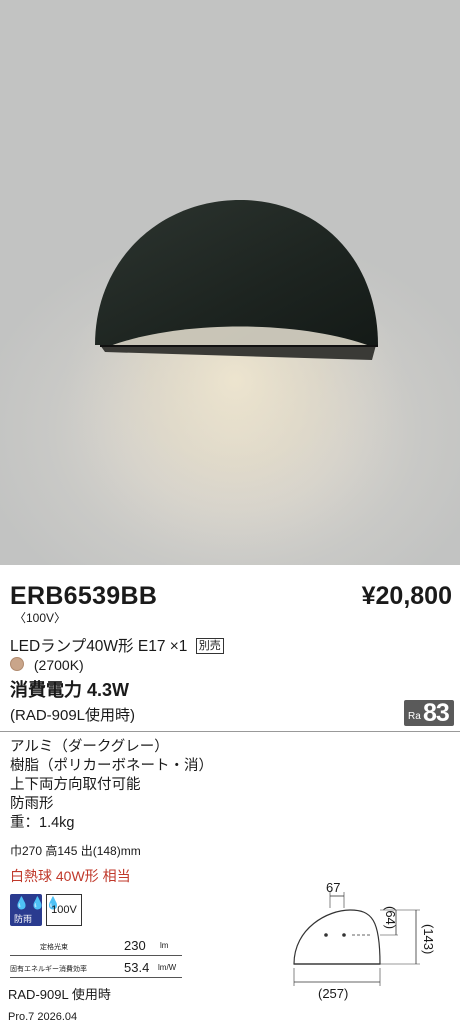 This screenshot has width=460, height=1028. Describe the element at coordinates (333, 993) in the screenshot. I see `dim-width: (257)` at that location.